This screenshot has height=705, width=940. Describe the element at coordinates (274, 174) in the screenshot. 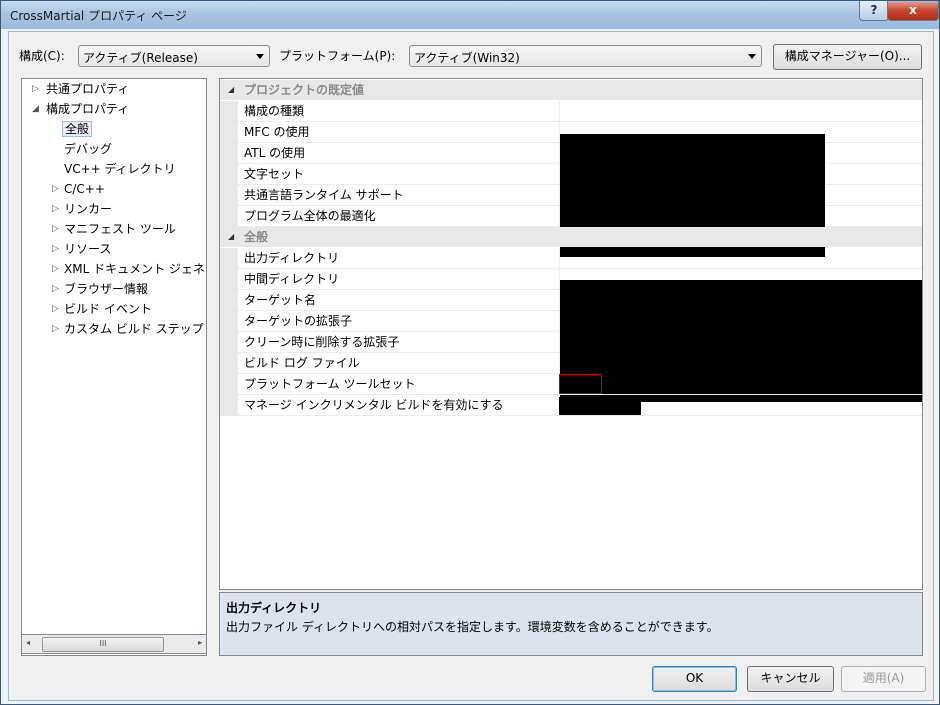

I see `property-name: 文字セット` at that location.